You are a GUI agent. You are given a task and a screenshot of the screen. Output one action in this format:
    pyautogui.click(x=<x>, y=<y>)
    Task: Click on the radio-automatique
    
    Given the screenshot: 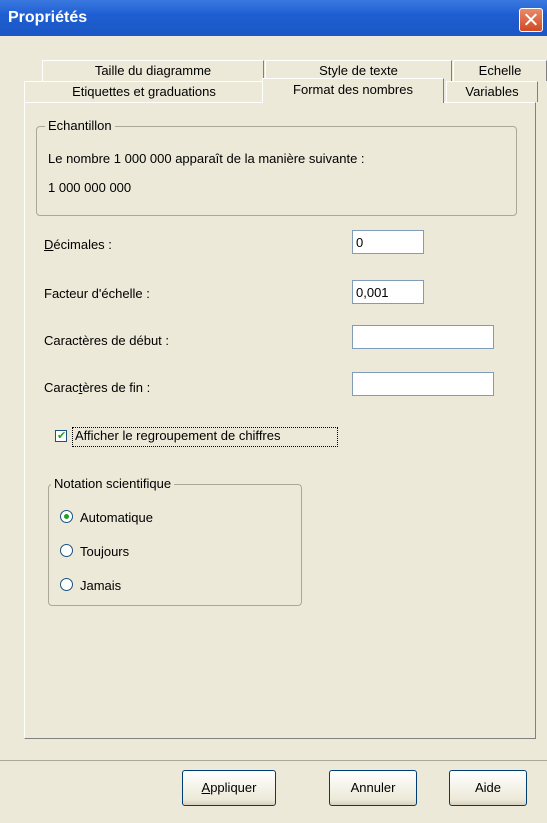 What is the action you would take?
    pyautogui.click(x=66, y=516)
    